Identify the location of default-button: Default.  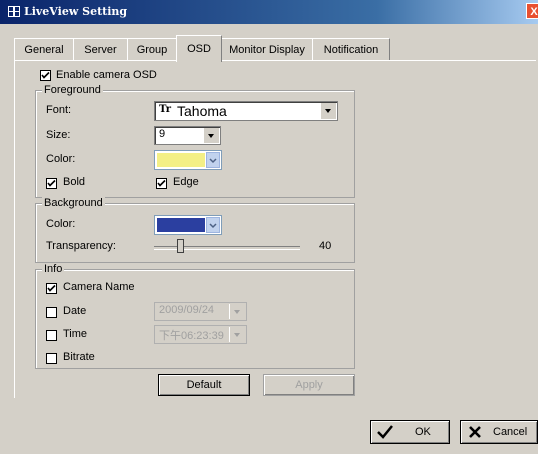
(204, 385).